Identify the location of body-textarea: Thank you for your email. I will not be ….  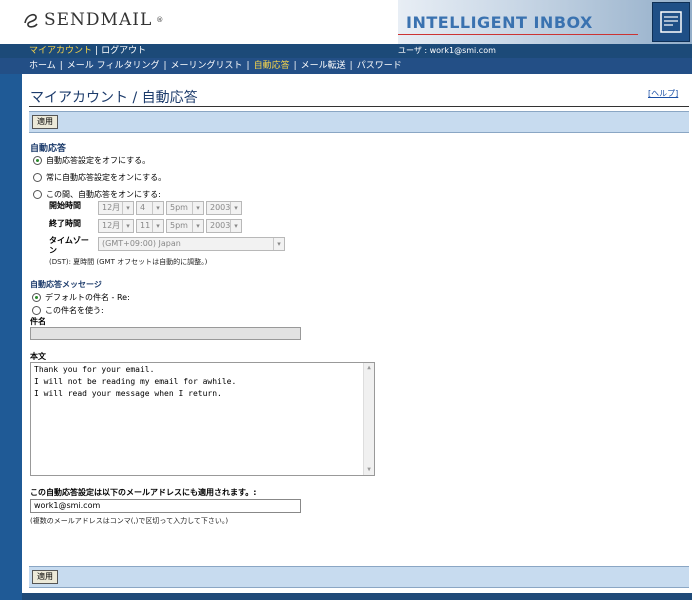
(202, 419).